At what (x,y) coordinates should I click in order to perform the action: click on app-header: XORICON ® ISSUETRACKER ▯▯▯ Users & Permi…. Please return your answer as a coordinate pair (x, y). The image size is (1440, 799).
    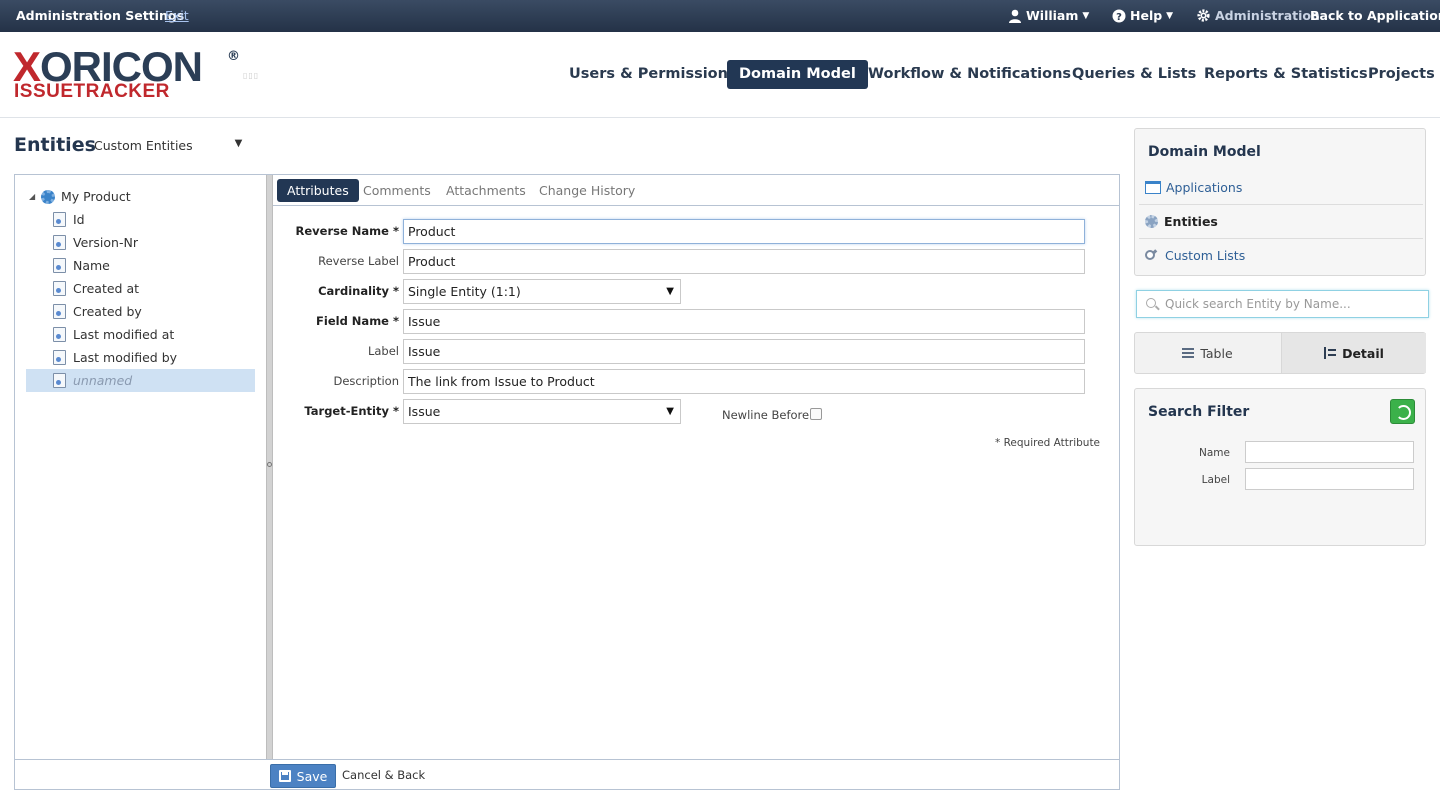
    Looking at the image, I should click on (720, 75).